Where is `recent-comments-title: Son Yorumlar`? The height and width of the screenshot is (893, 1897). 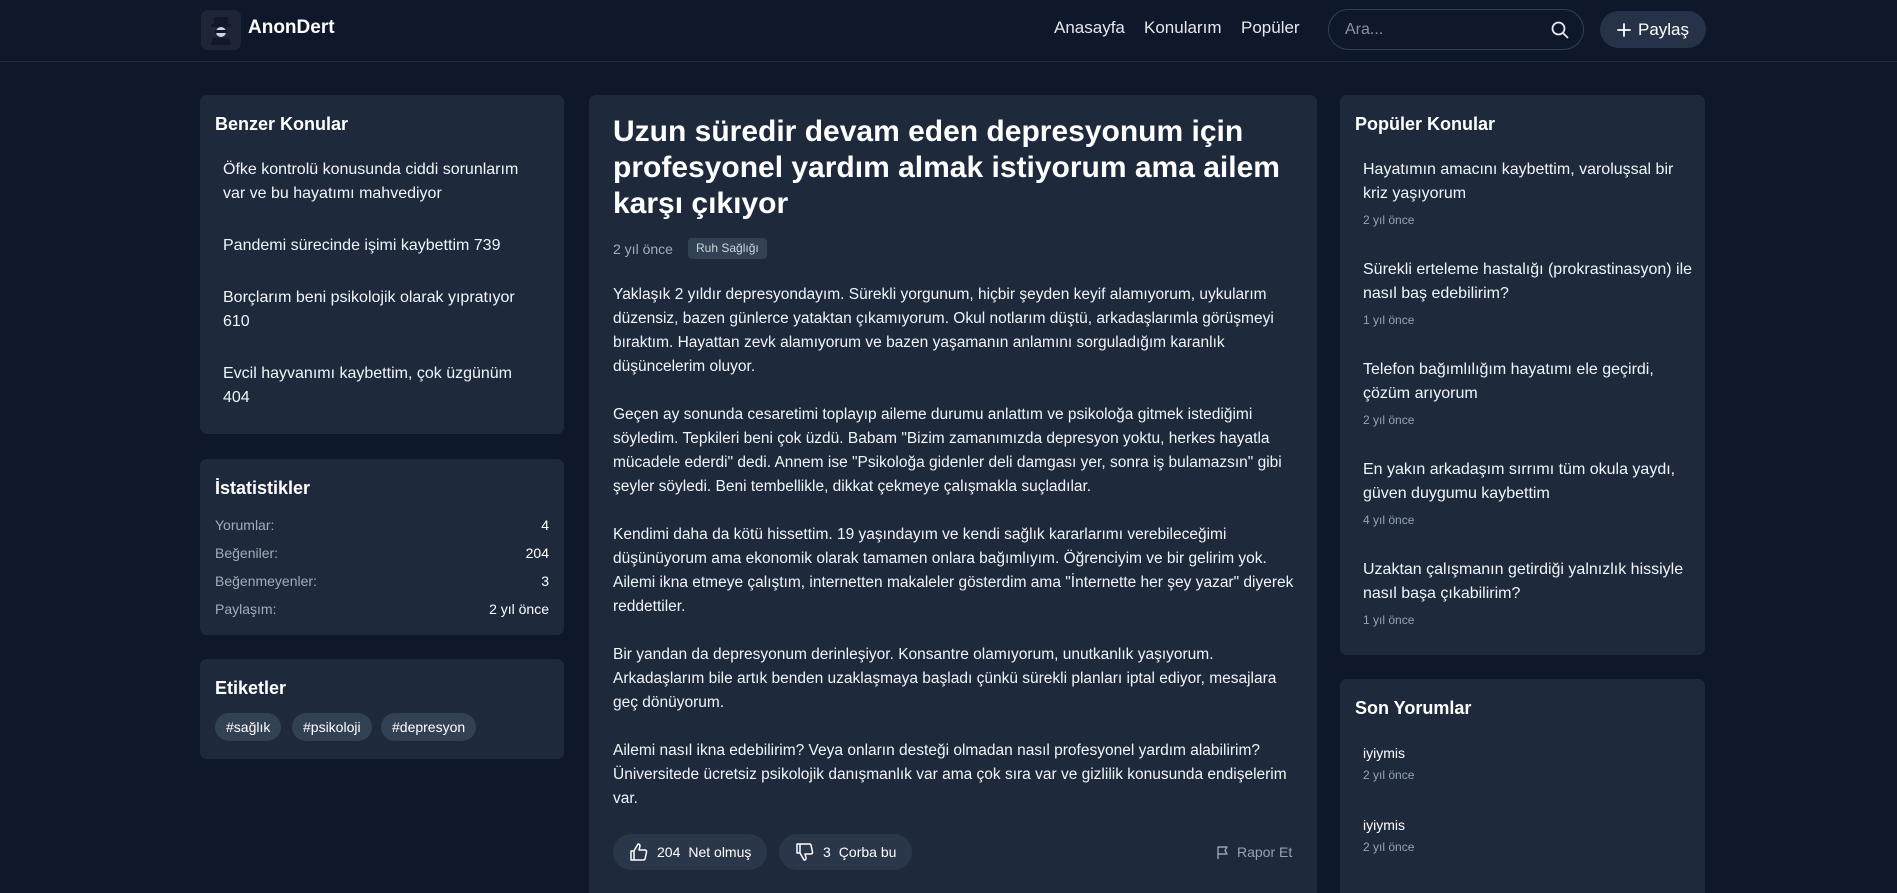
recent-comments-title: Son Yorumlar is located at coordinates (1413, 708).